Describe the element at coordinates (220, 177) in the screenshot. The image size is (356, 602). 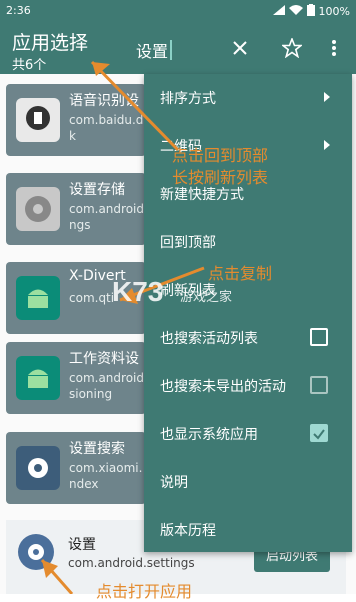
I see `annotation-refresh: 长按刷新列表` at that location.